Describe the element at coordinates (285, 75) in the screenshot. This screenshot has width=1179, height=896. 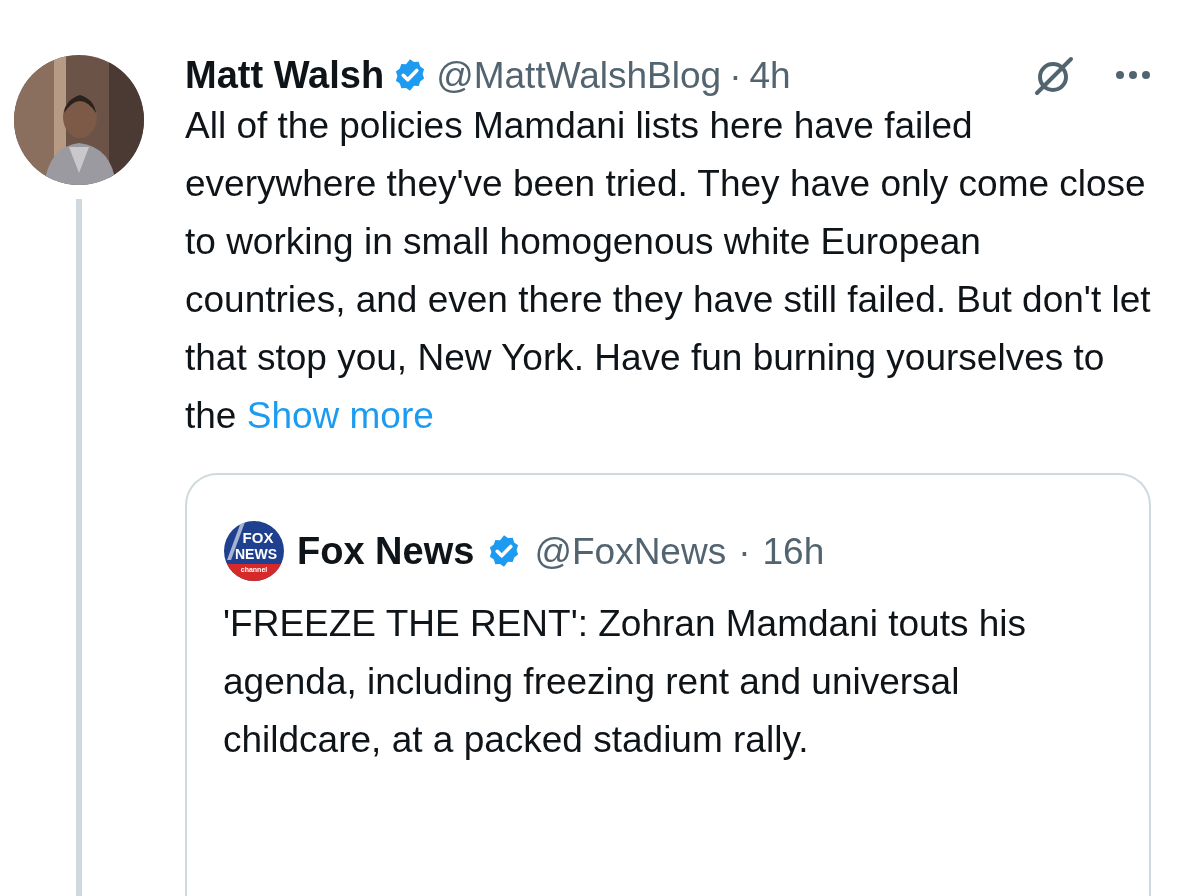
I see `author-name: Matt Walsh` at that location.